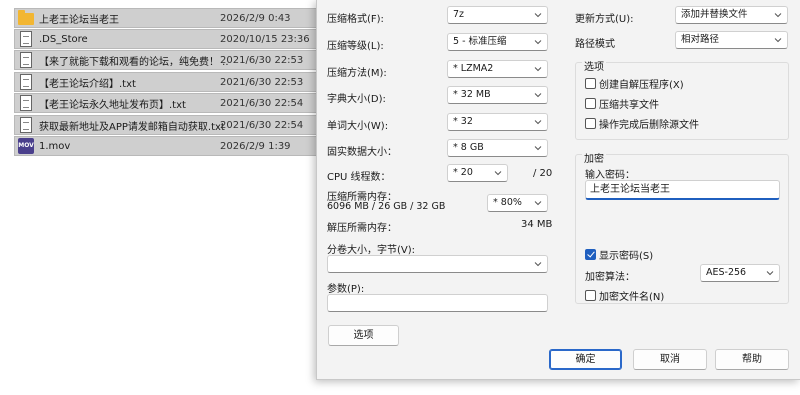 This screenshot has height=395, width=800. Describe the element at coordinates (670, 359) in the screenshot. I see `cancel-button: 取消` at that location.